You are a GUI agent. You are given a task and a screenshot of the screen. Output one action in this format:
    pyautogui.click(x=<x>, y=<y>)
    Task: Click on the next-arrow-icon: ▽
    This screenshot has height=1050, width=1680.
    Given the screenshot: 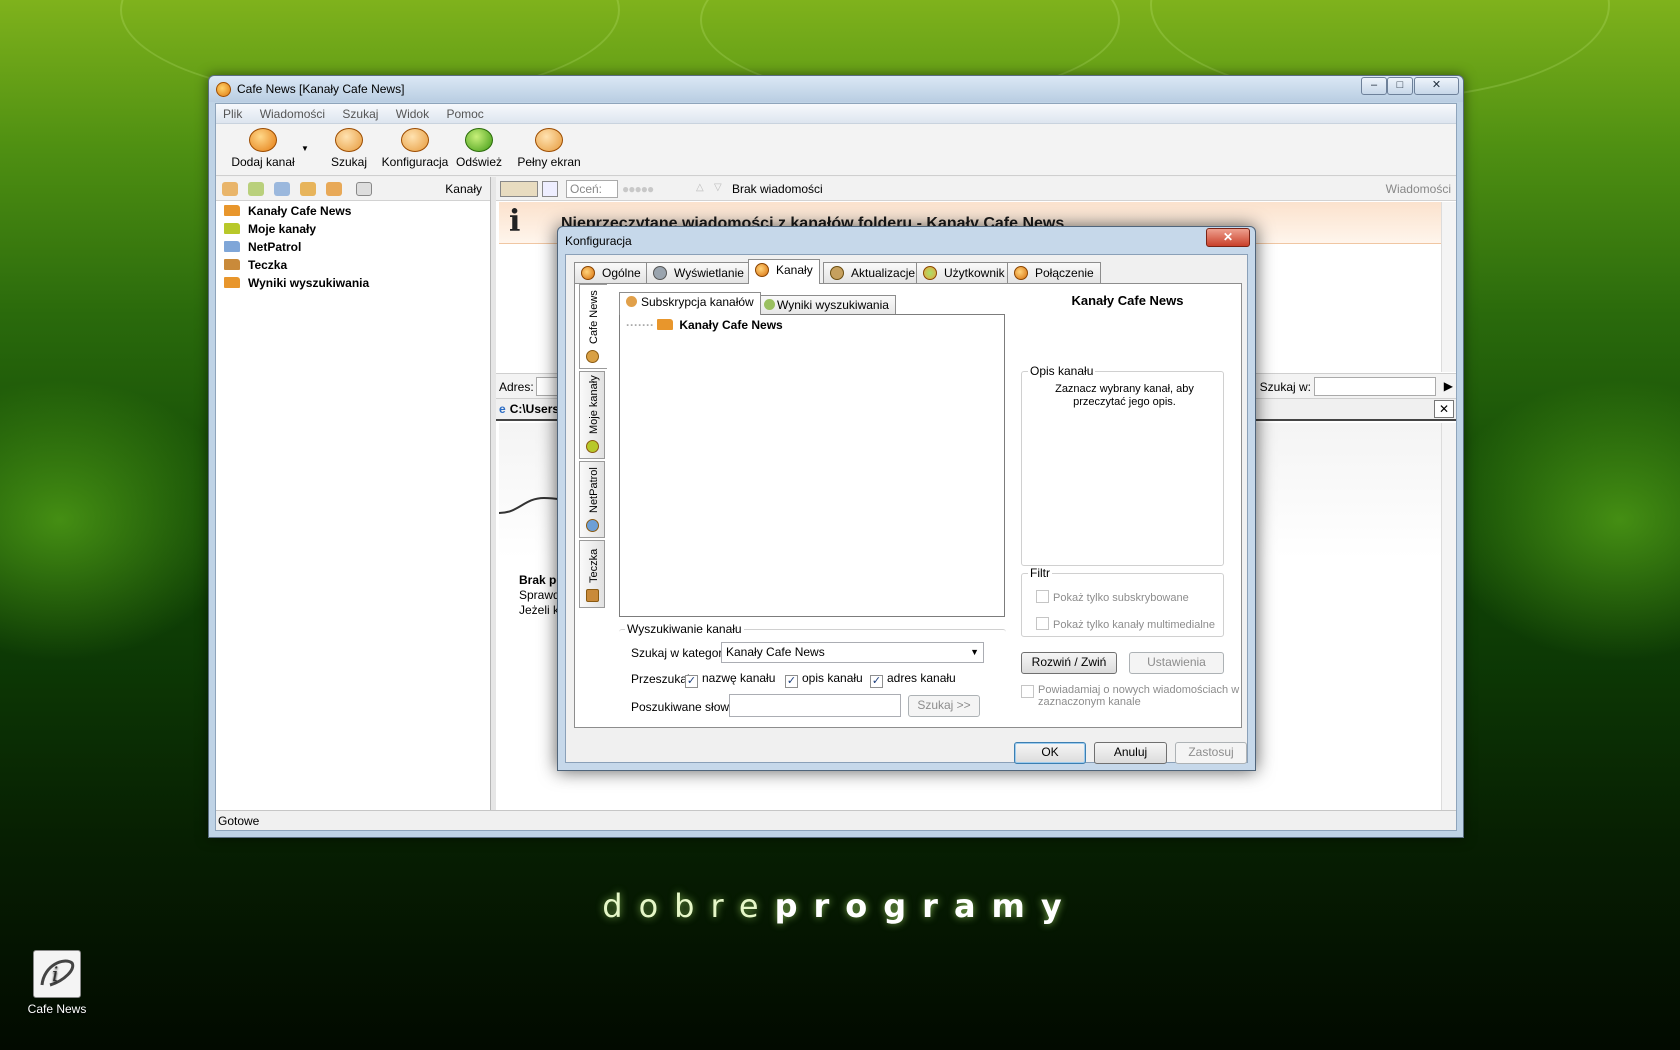 What is the action you would take?
    pyautogui.click(x=718, y=187)
    